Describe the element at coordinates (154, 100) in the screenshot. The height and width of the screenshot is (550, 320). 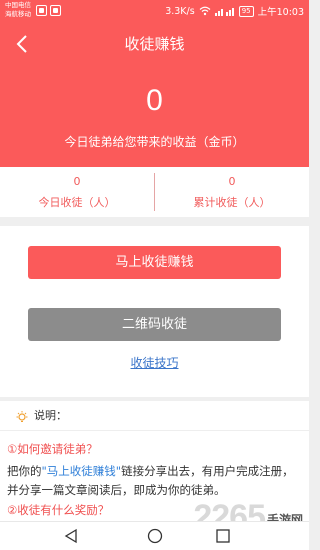
I see `today-income-value: 0` at that location.